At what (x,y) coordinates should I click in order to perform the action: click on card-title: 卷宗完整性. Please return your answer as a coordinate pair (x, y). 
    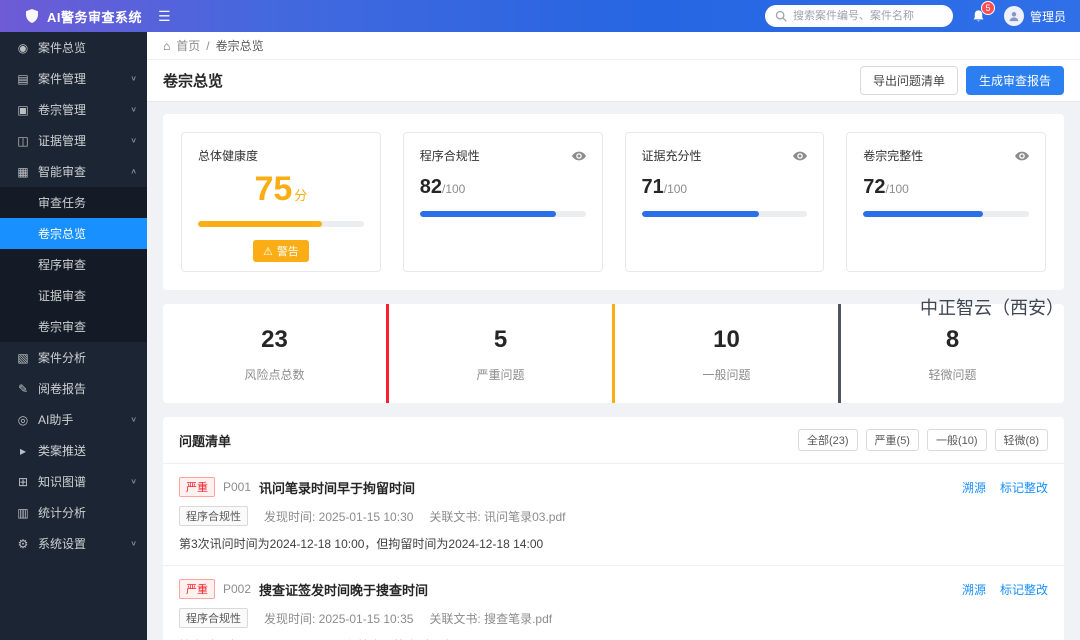
    Looking at the image, I should click on (893, 156).